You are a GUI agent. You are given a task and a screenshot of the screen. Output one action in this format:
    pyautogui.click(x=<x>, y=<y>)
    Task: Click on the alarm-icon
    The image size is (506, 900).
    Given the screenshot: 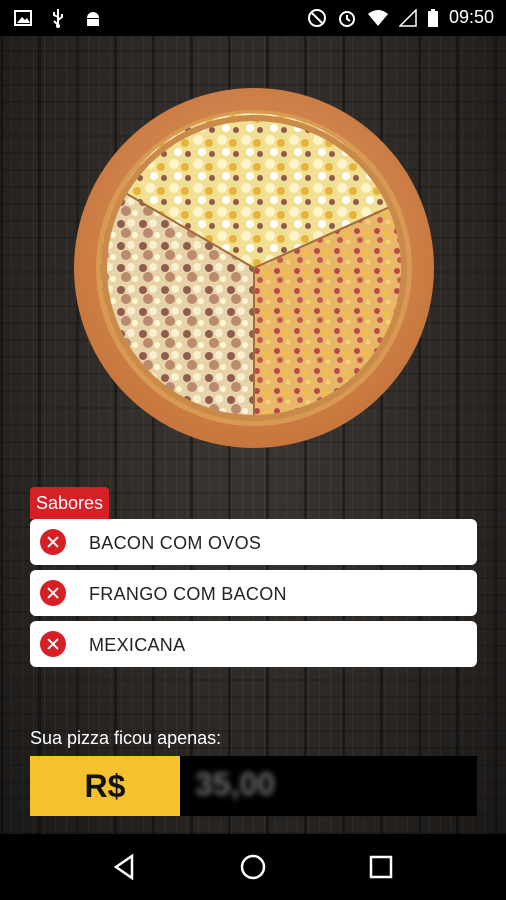 What is the action you would take?
    pyautogui.click(x=346, y=18)
    